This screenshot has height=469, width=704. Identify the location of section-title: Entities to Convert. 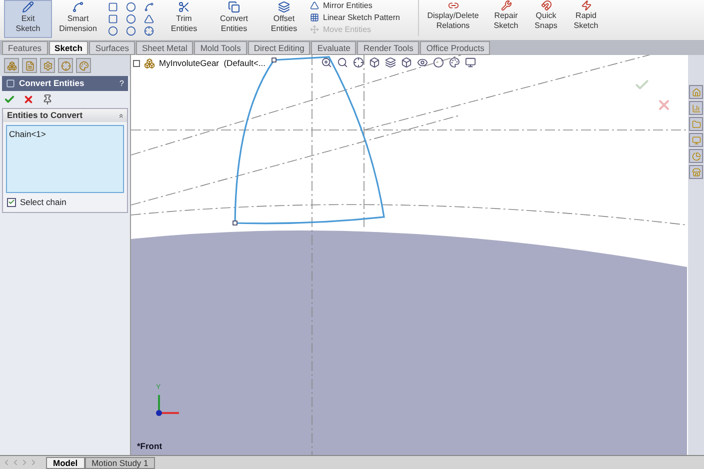
(45, 115).